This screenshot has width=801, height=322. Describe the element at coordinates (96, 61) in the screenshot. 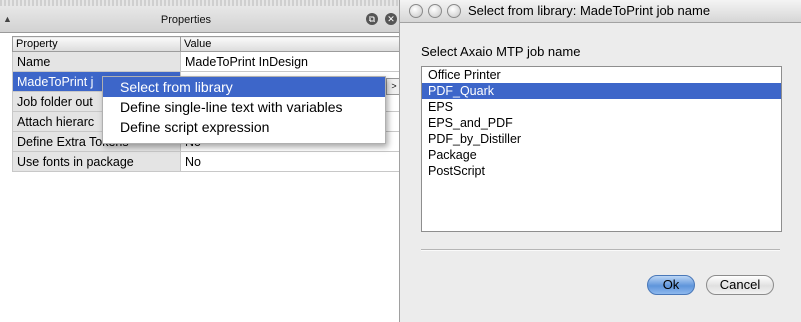

I see `property-key: Name` at that location.